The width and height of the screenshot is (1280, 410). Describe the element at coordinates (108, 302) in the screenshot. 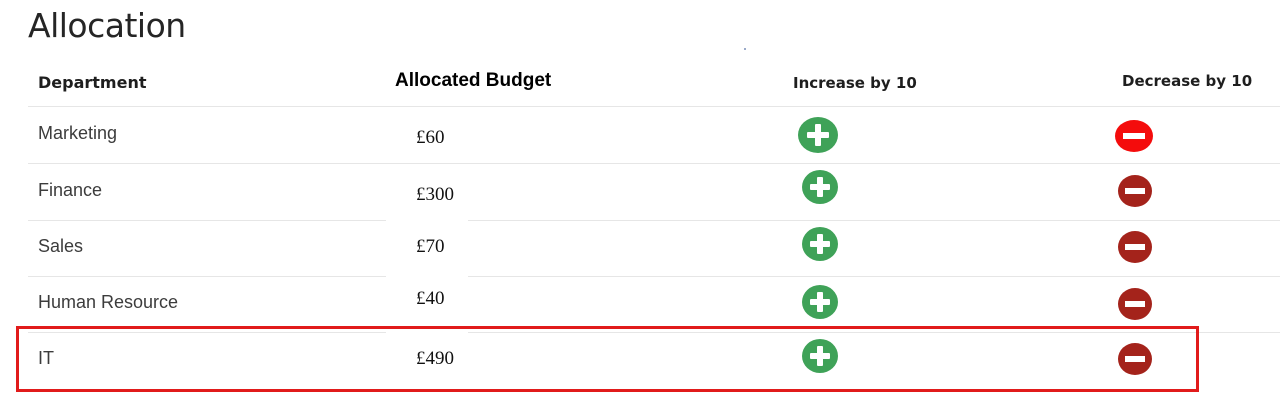

I see `department-name: Human Resource` at that location.